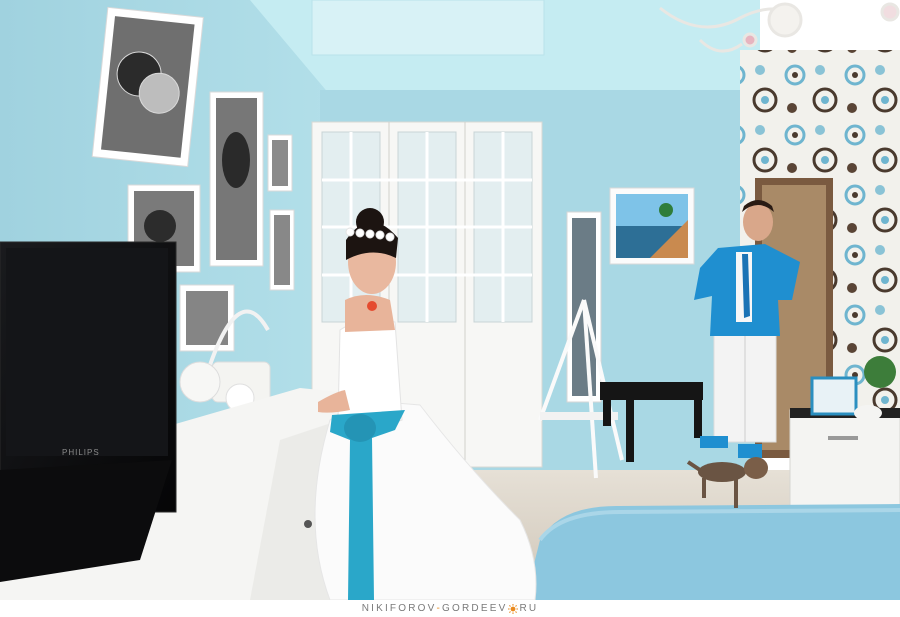 This screenshot has height=617, width=900. I want to click on tv-brand-text: PHILIPS, so click(81, 452).